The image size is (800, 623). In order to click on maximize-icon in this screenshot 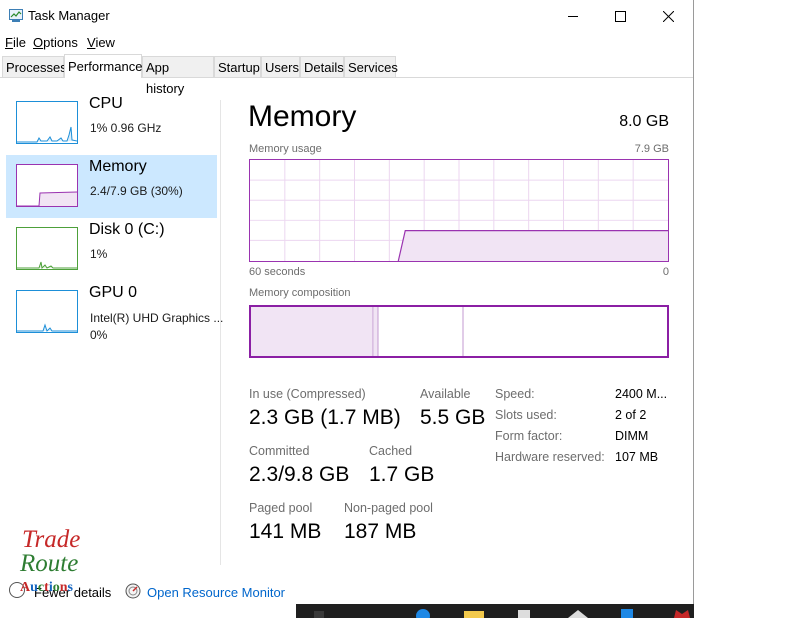, I will do `click(620, 16)`.